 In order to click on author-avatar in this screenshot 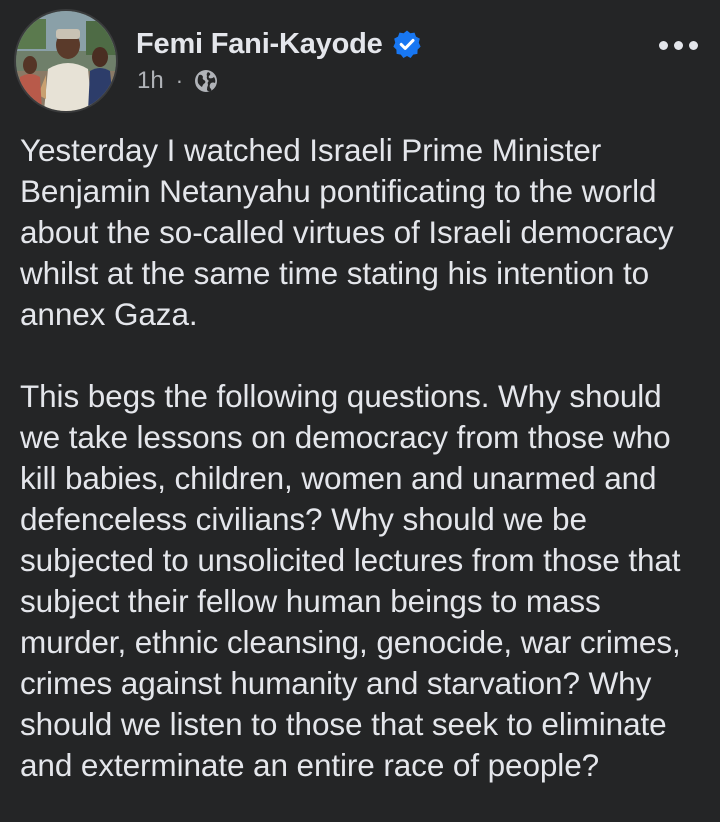, I will do `click(66, 61)`.